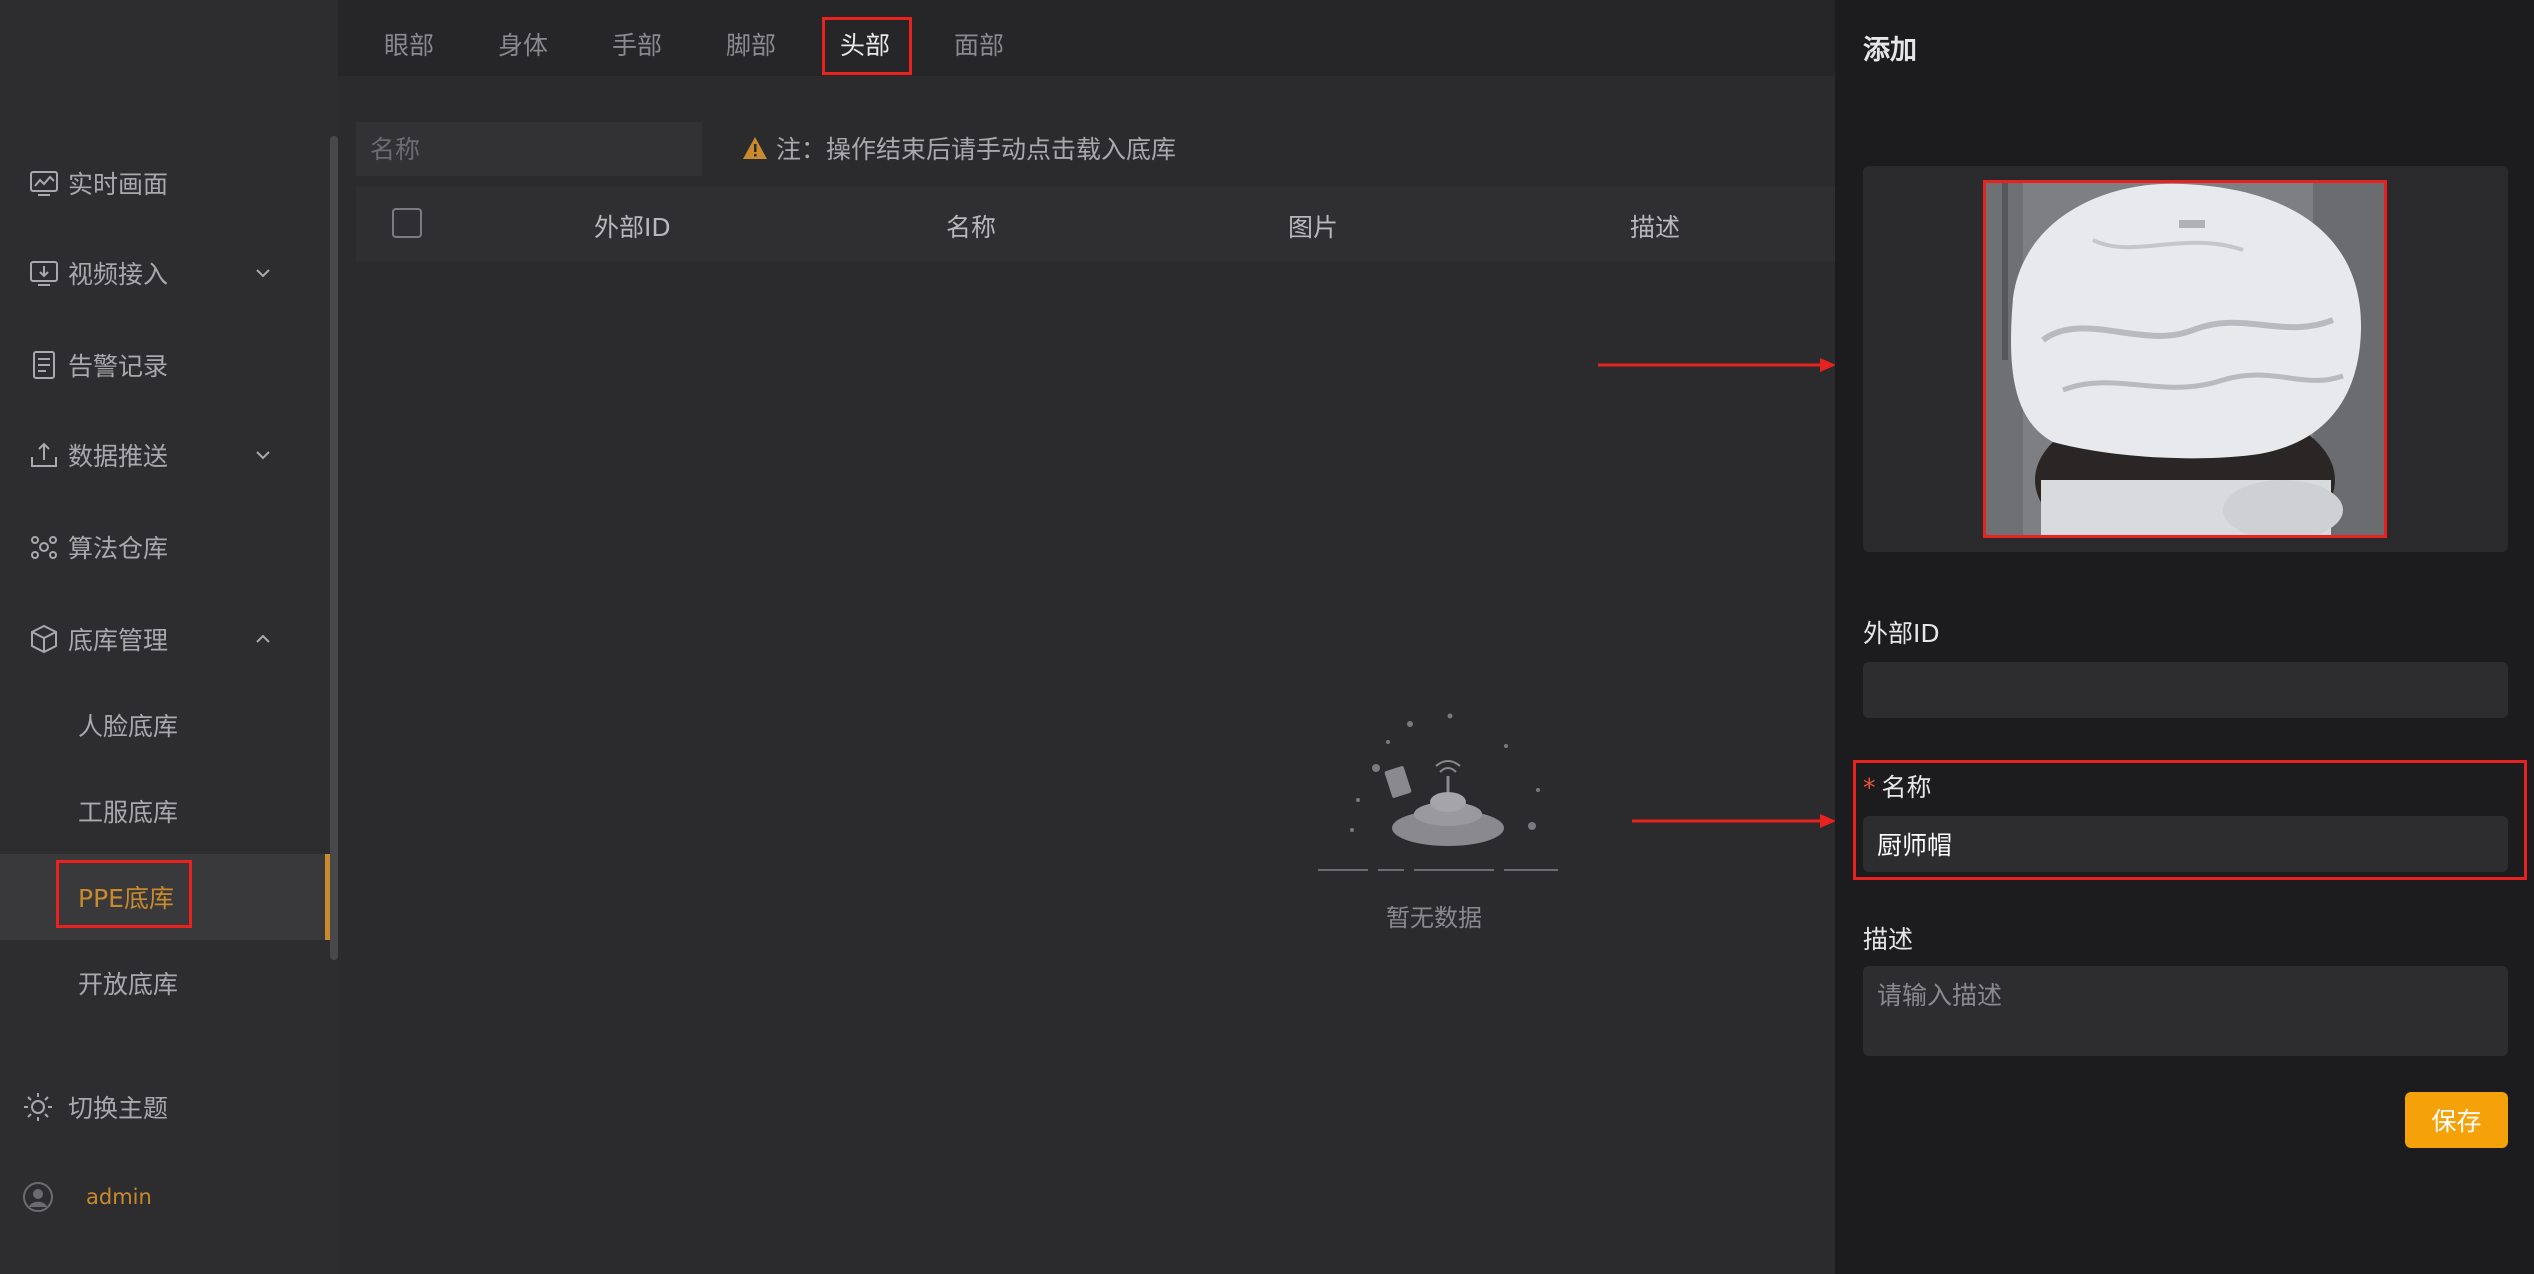 Image resolution: width=2534 pixels, height=1274 pixels. Describe the element at coordinates (632, 227) in the screenshot. I see `column-header-external-id: 外部ID` at that location.